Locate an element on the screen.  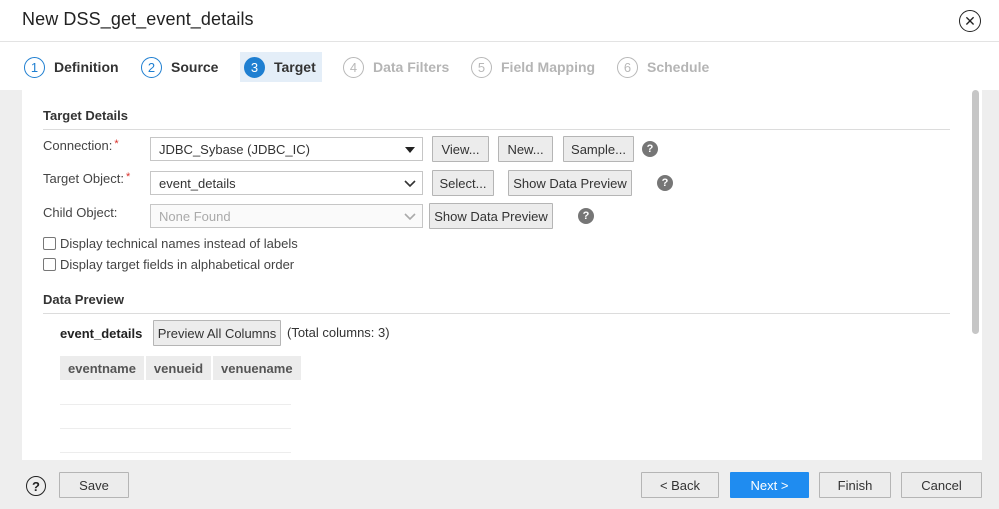
step-number: 2 is located at coordinates (151, 67).